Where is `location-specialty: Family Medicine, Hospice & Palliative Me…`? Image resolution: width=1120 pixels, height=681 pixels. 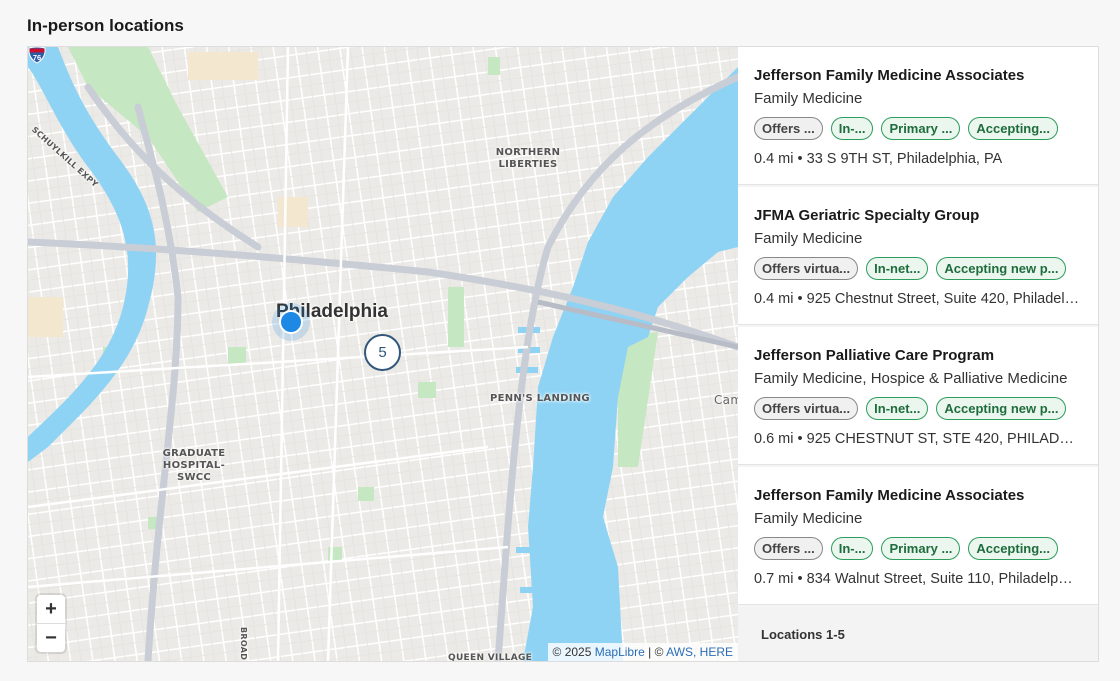 location-specialty: Family Medicine, Hospice & Palliative Me… is located at coordinates (911, 378).